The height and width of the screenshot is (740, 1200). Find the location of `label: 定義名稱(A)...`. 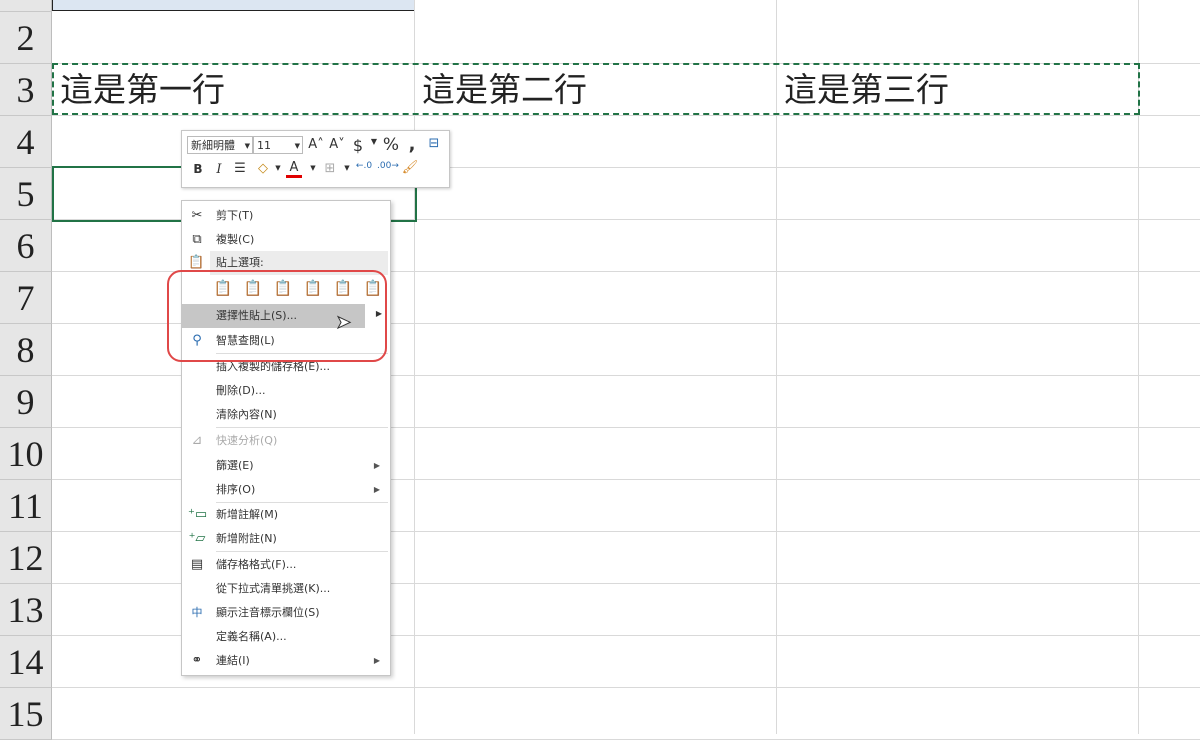

label: 定義名稱(A)... is located at coordinates (251, 636).